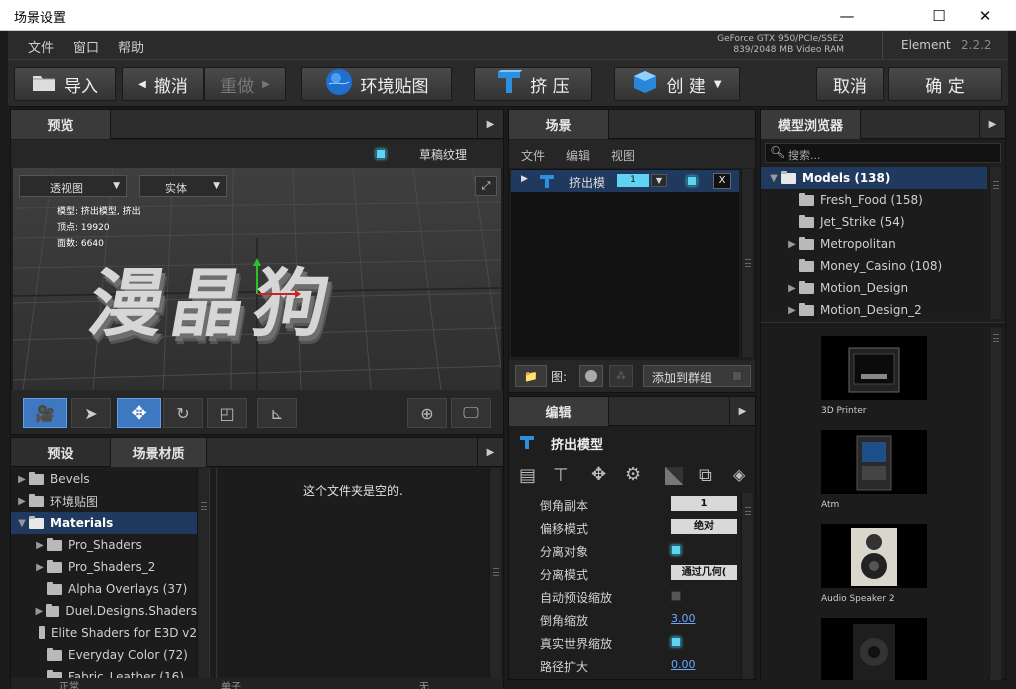 This screenshot has width=1016, height=689. Describe the element at coordinates (598, 474) in the screenshot. I see `move-icon: ✥` at that location.